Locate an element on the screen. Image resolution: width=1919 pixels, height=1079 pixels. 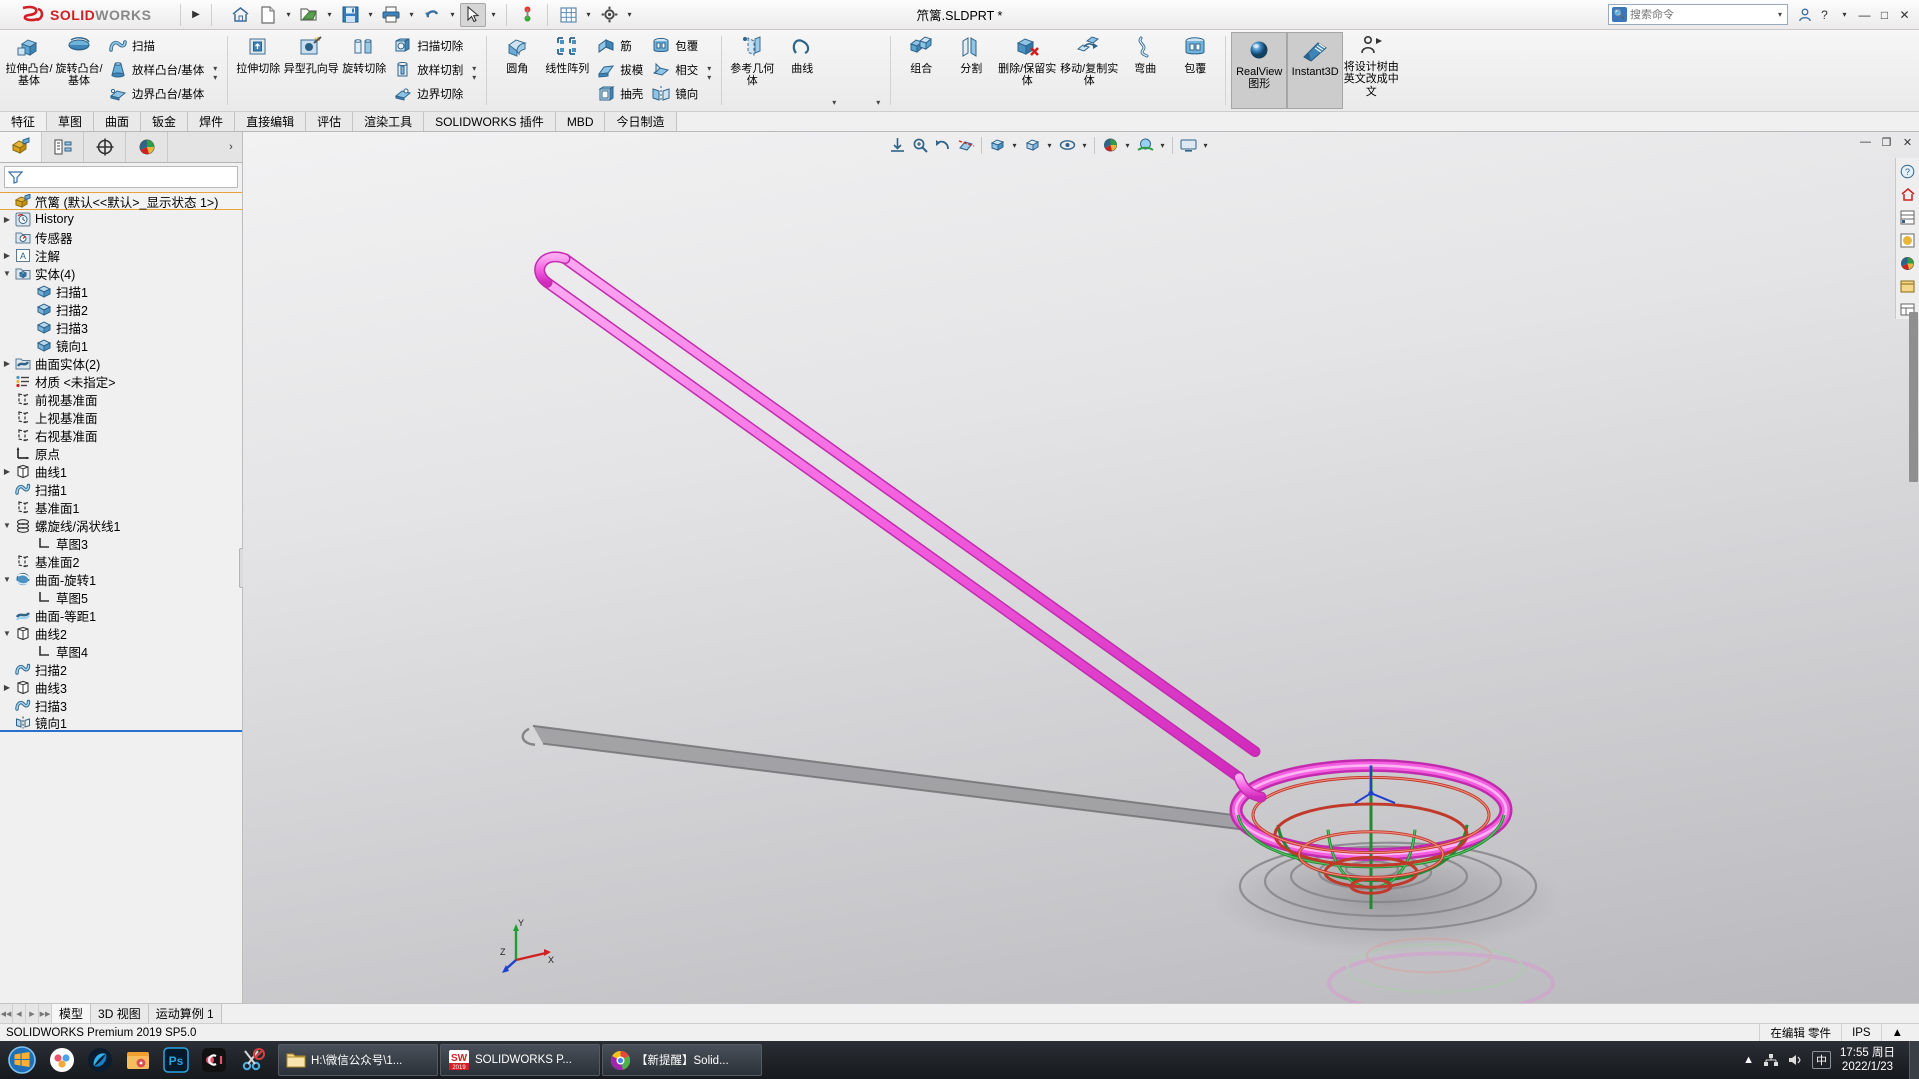
property-manager-tab is located at coordinates (63, 147).